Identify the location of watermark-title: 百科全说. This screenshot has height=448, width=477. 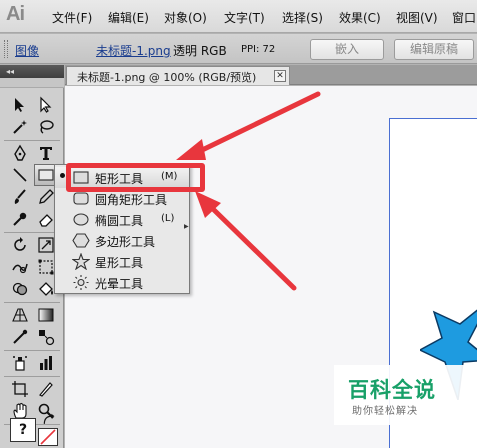
(392, 390).